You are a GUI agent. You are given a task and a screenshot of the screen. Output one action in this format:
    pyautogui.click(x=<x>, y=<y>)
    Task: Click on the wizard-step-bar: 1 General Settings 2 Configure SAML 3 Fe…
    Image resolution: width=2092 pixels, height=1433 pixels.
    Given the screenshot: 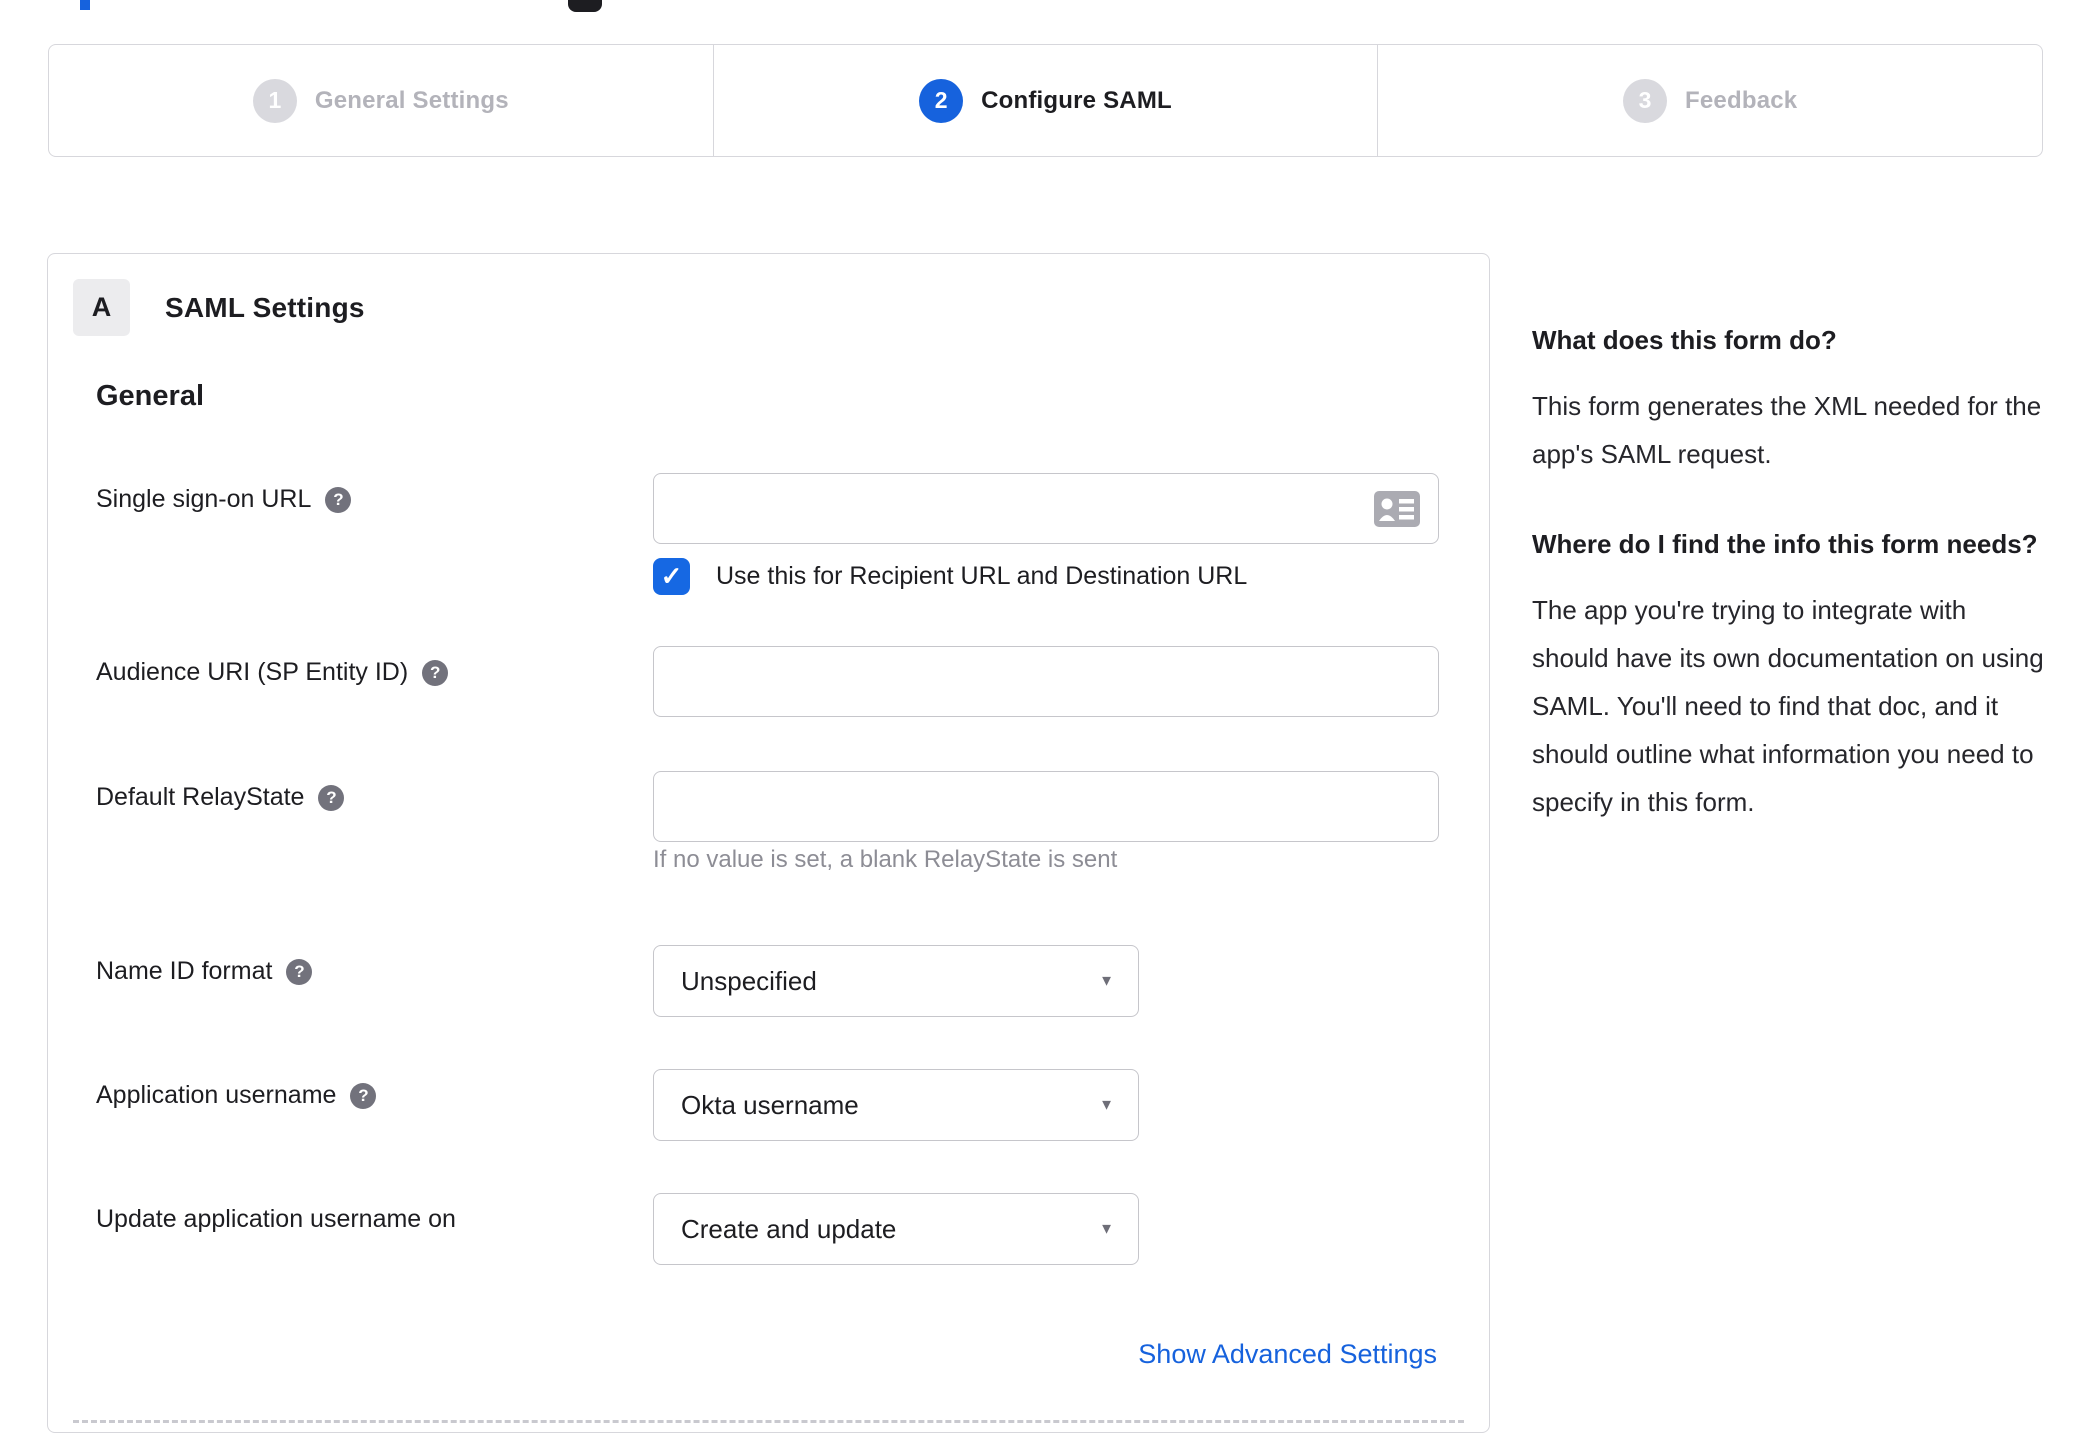 What is the action you would take?
    pyautogui.click(x=1045, y=100)
    